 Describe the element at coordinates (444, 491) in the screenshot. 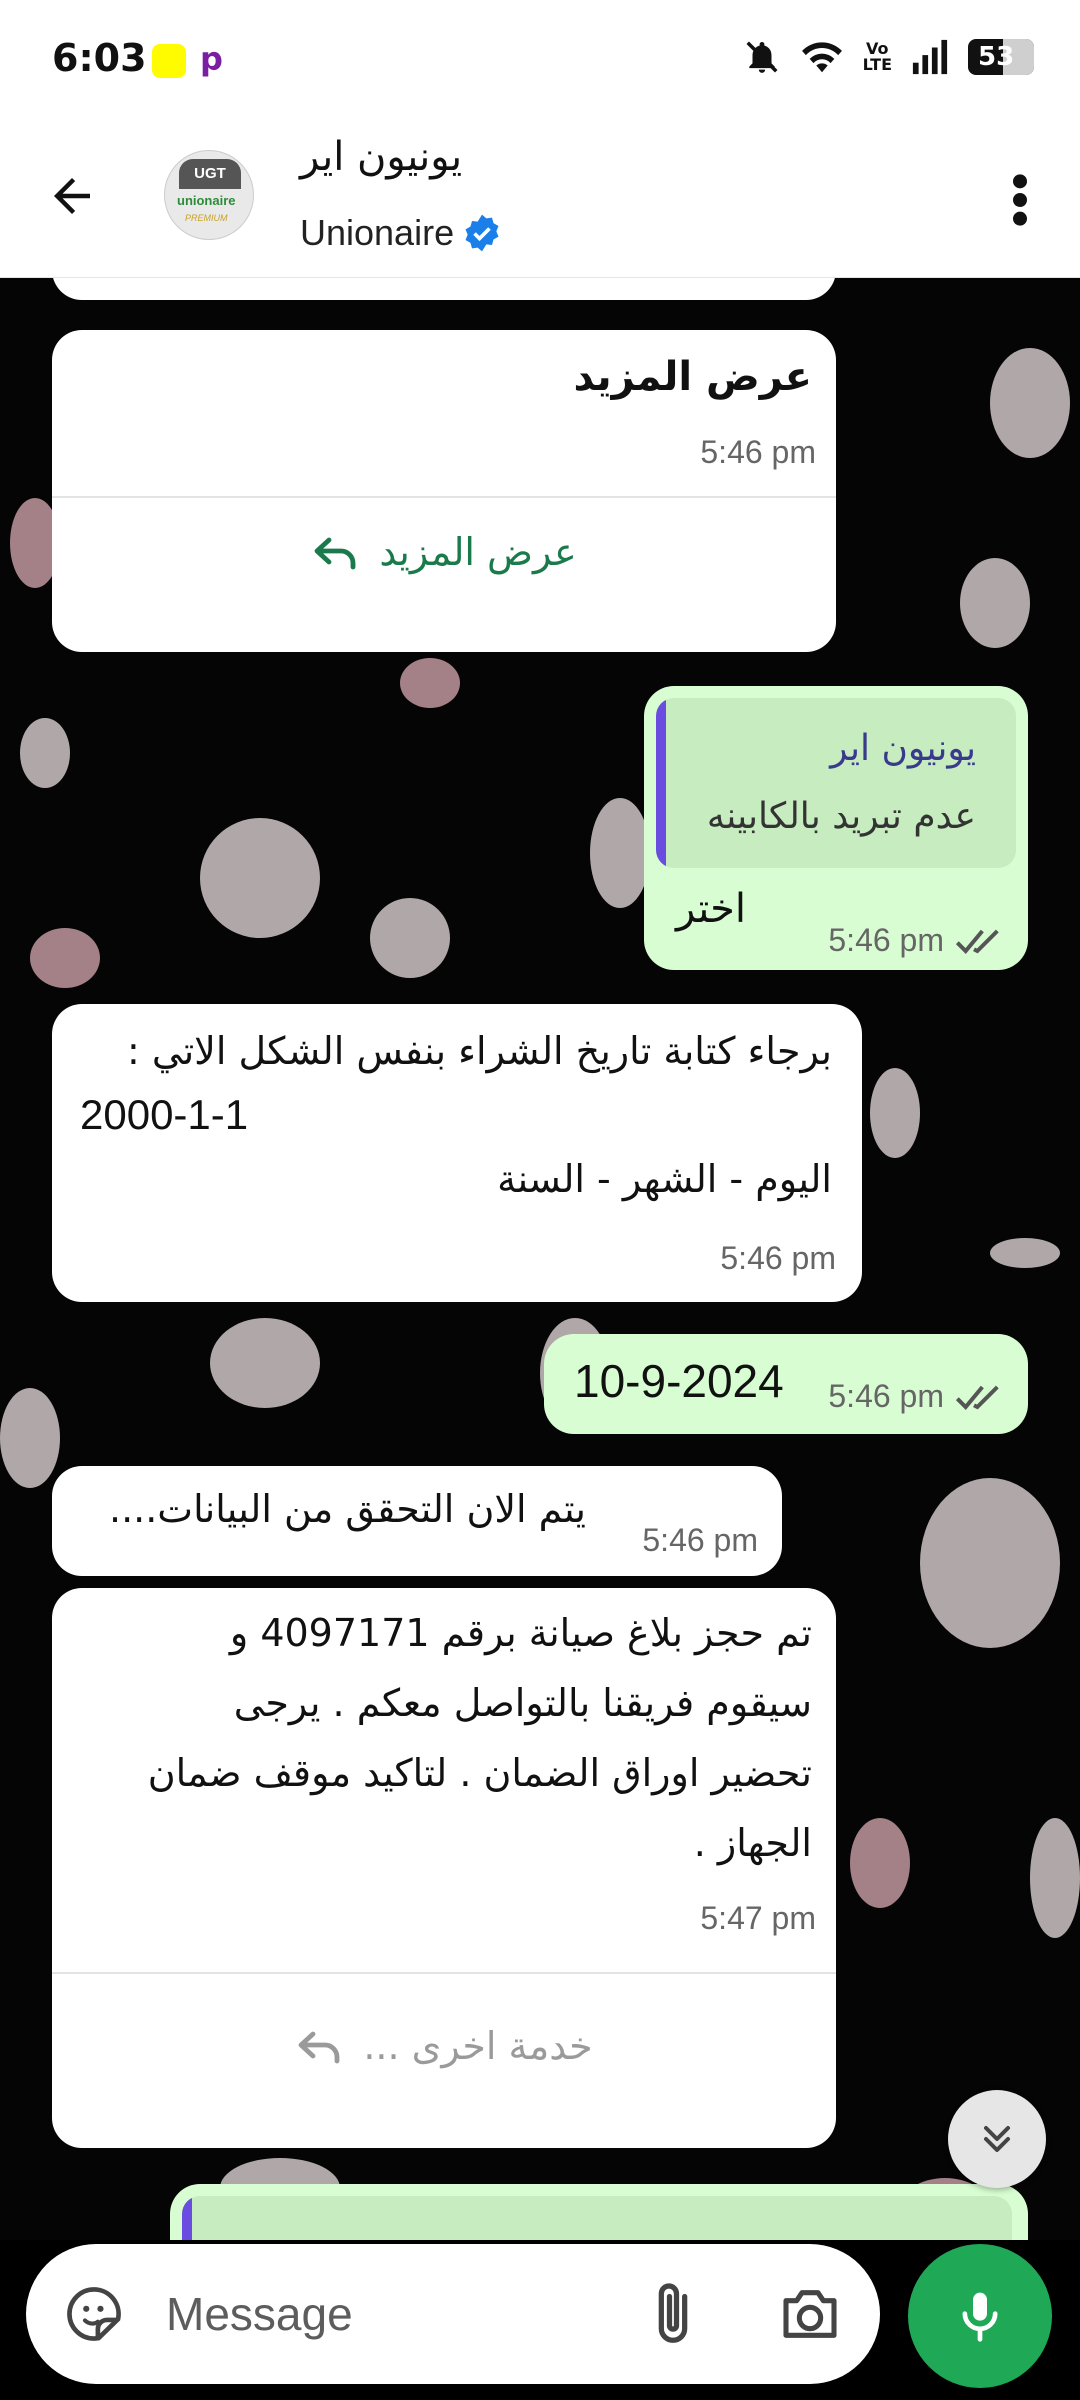

I see `message-bubble-incoming: عرض المزيد 5:46 pm عرض المزيد` at that location.